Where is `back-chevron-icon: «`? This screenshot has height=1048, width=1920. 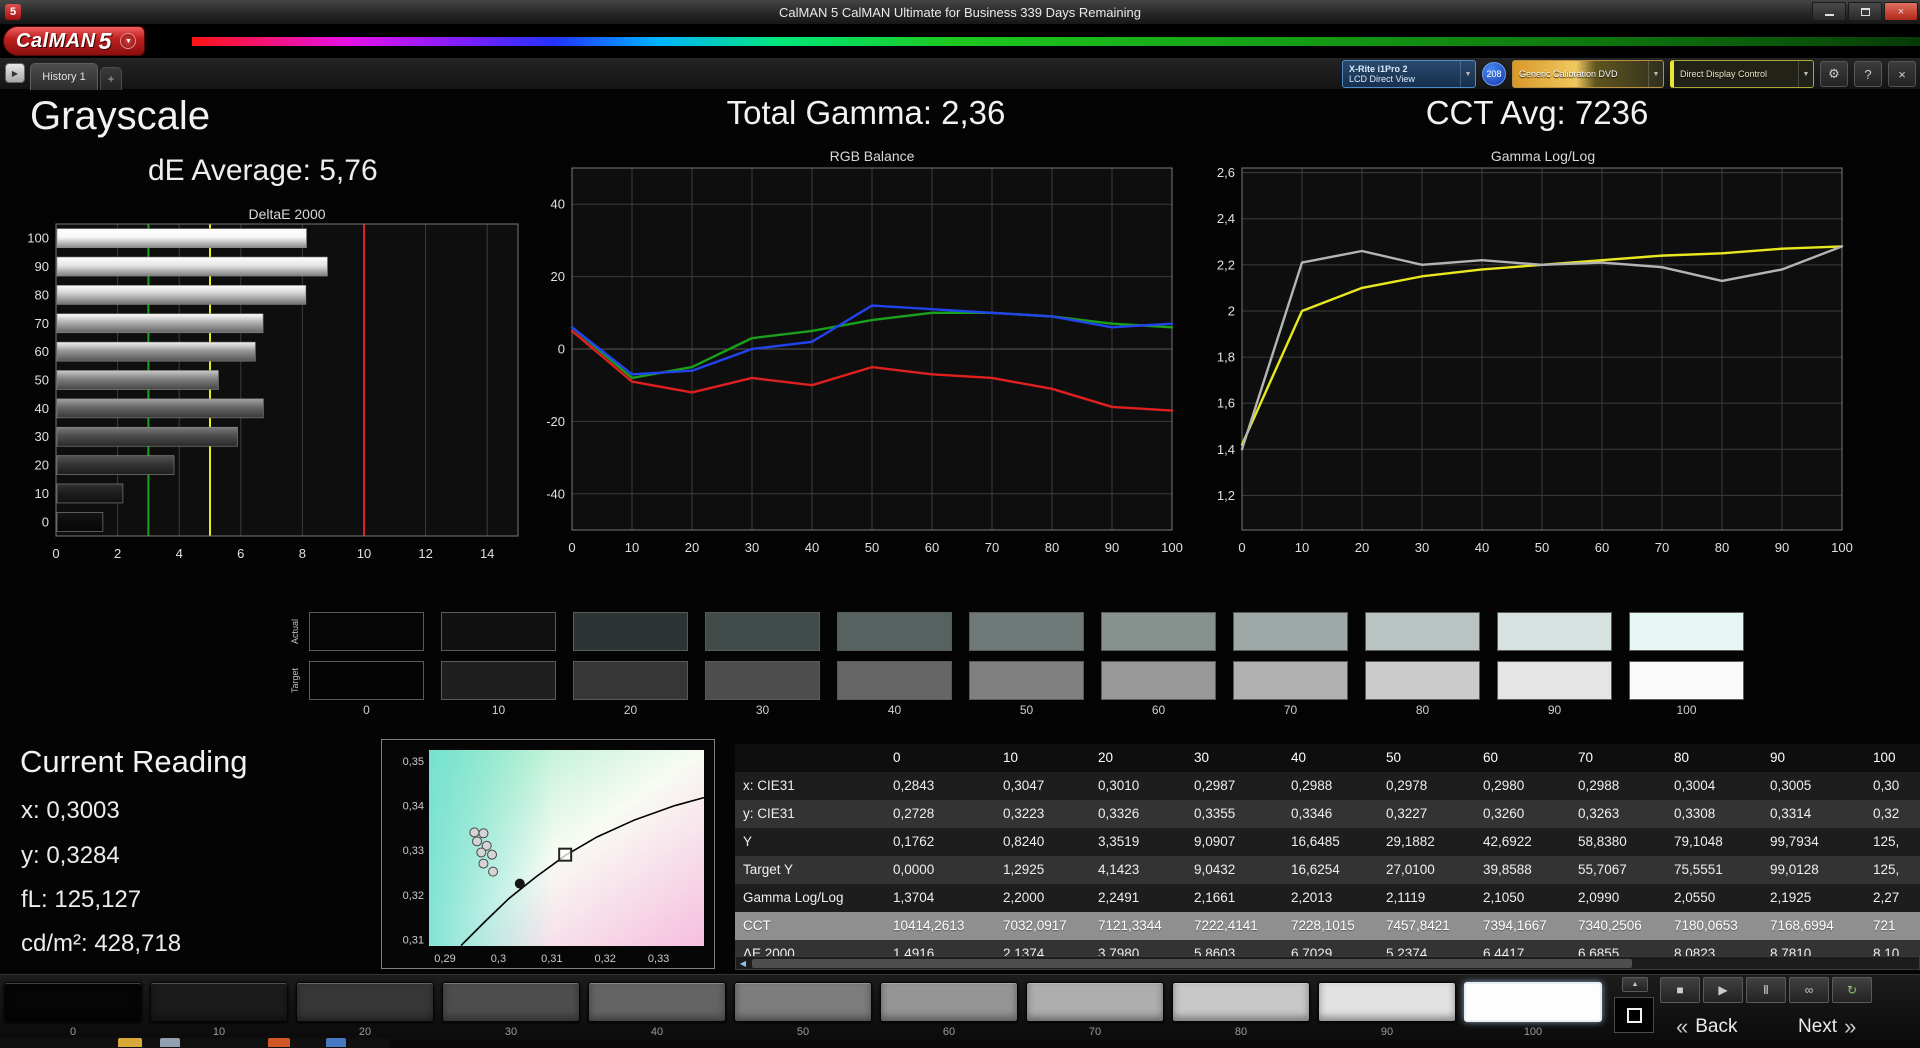
back-chevron-icon: « is located at coordinates (1682, 1026).